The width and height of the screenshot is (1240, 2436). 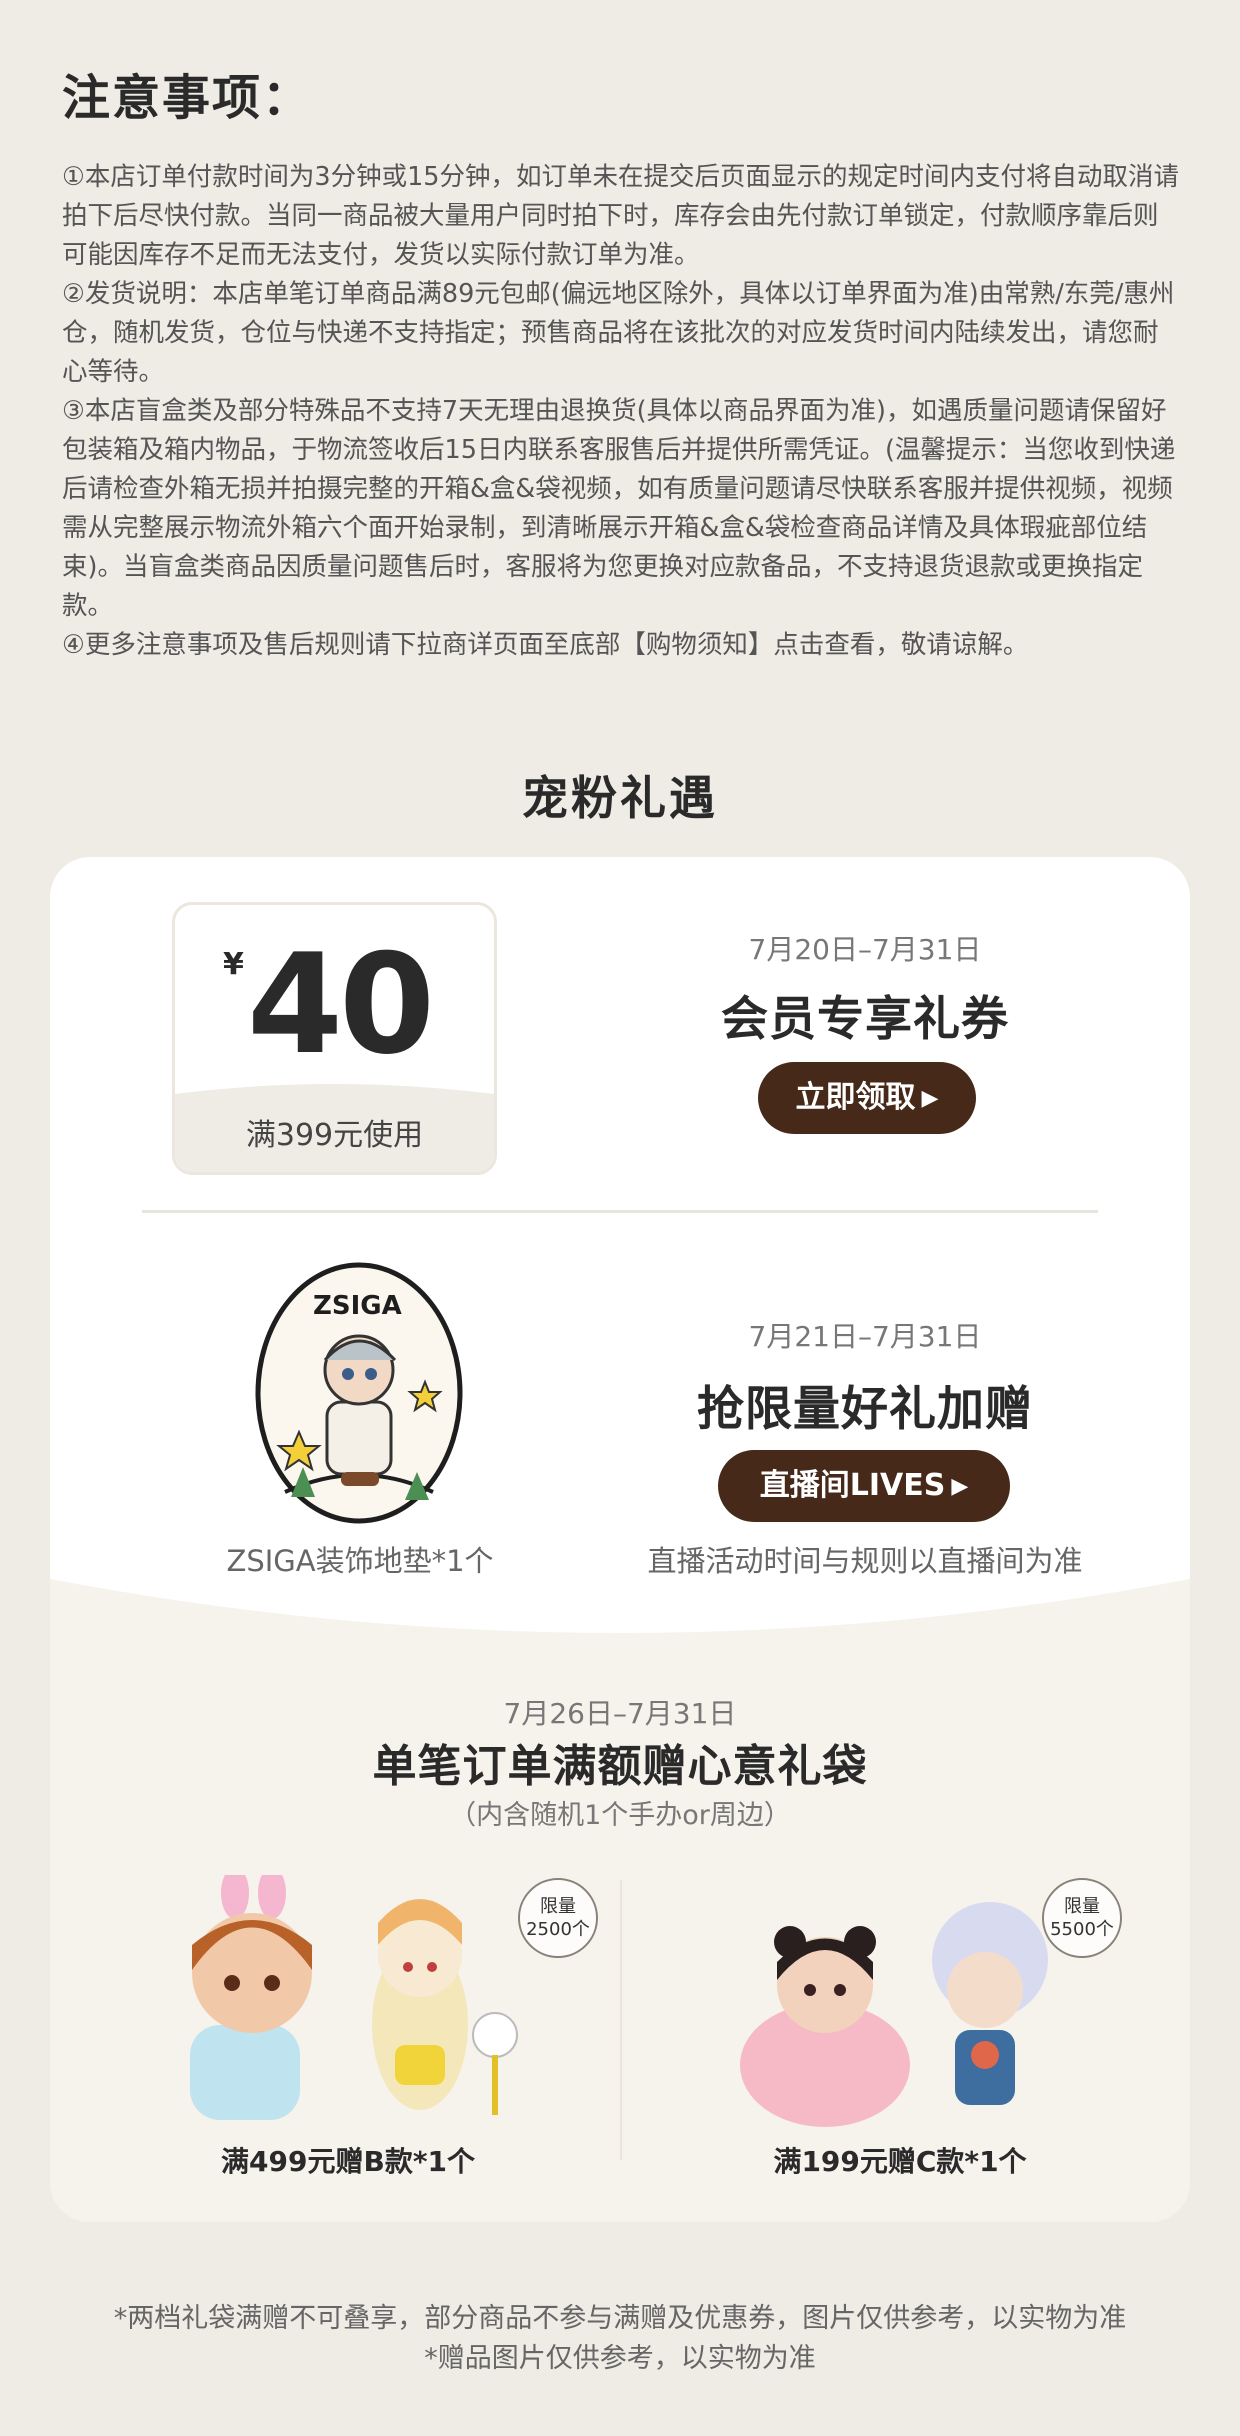 I want to click on footnote-2: *赠品图片仅供参考，以实物为准, so click(x=620, y=2358).